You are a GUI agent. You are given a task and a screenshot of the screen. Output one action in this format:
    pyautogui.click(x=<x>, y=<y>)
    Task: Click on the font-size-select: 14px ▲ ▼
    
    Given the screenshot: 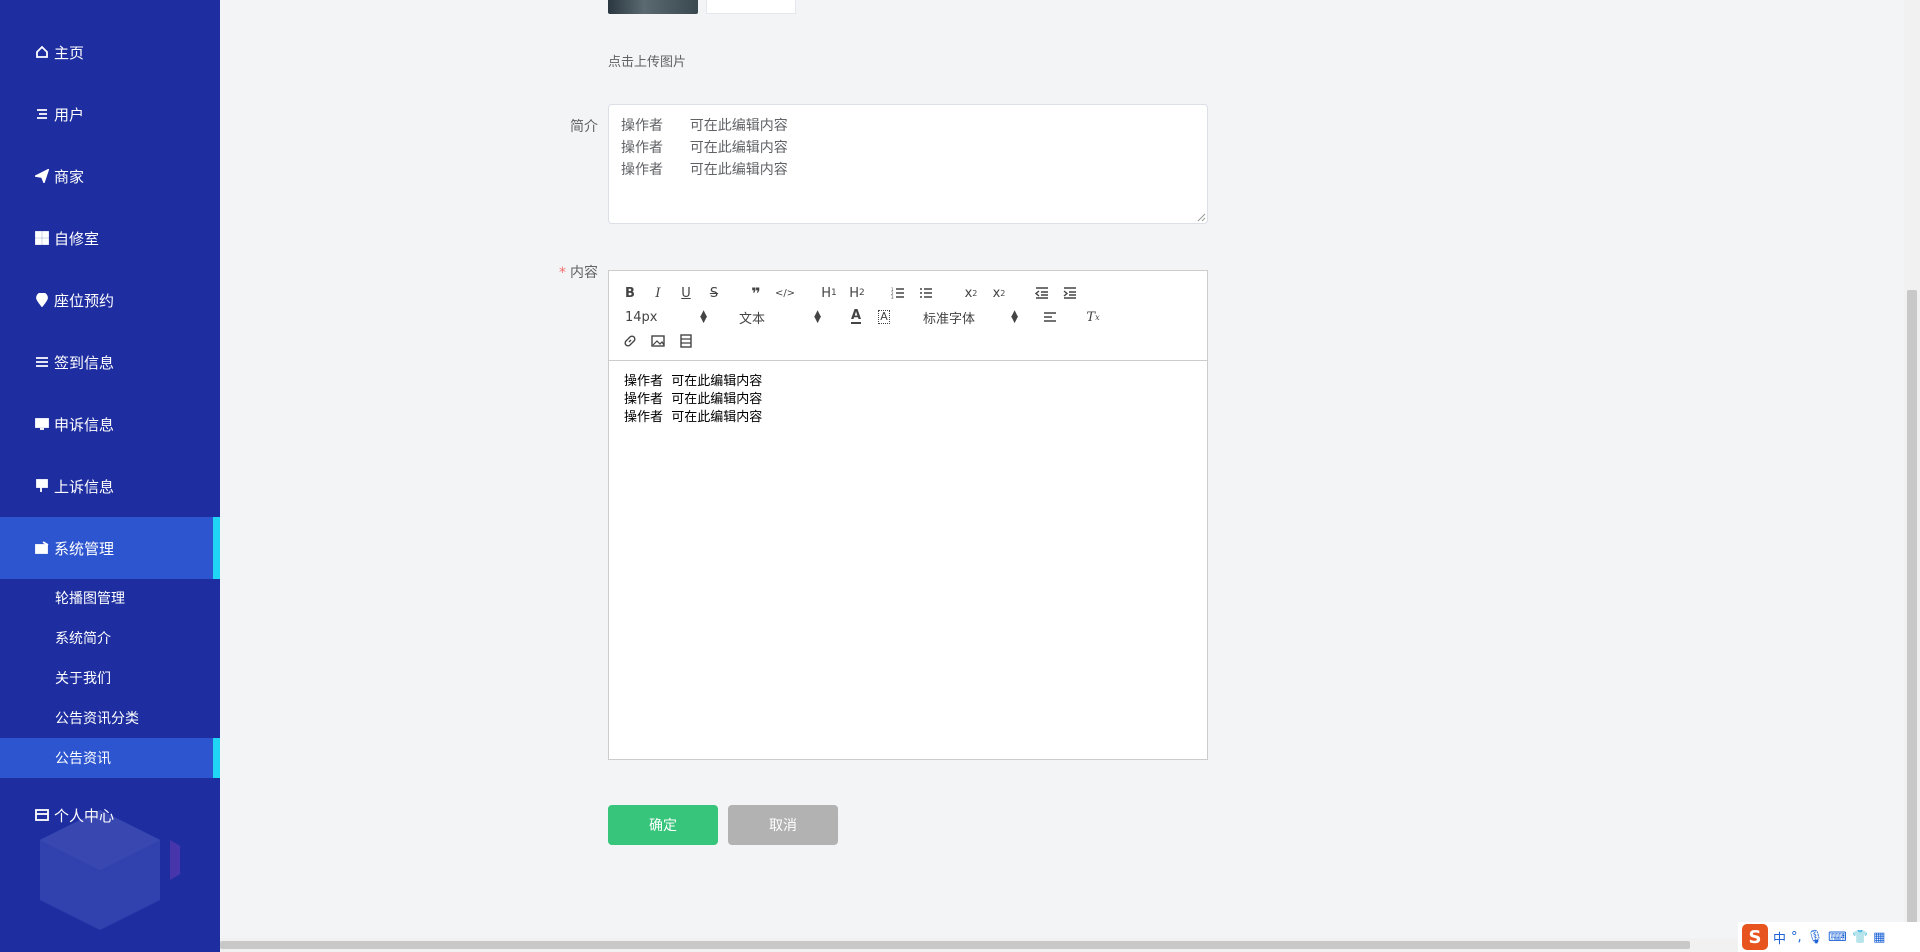 What is the action you would take?
    pyautogui.click(x=666, y=317)
    